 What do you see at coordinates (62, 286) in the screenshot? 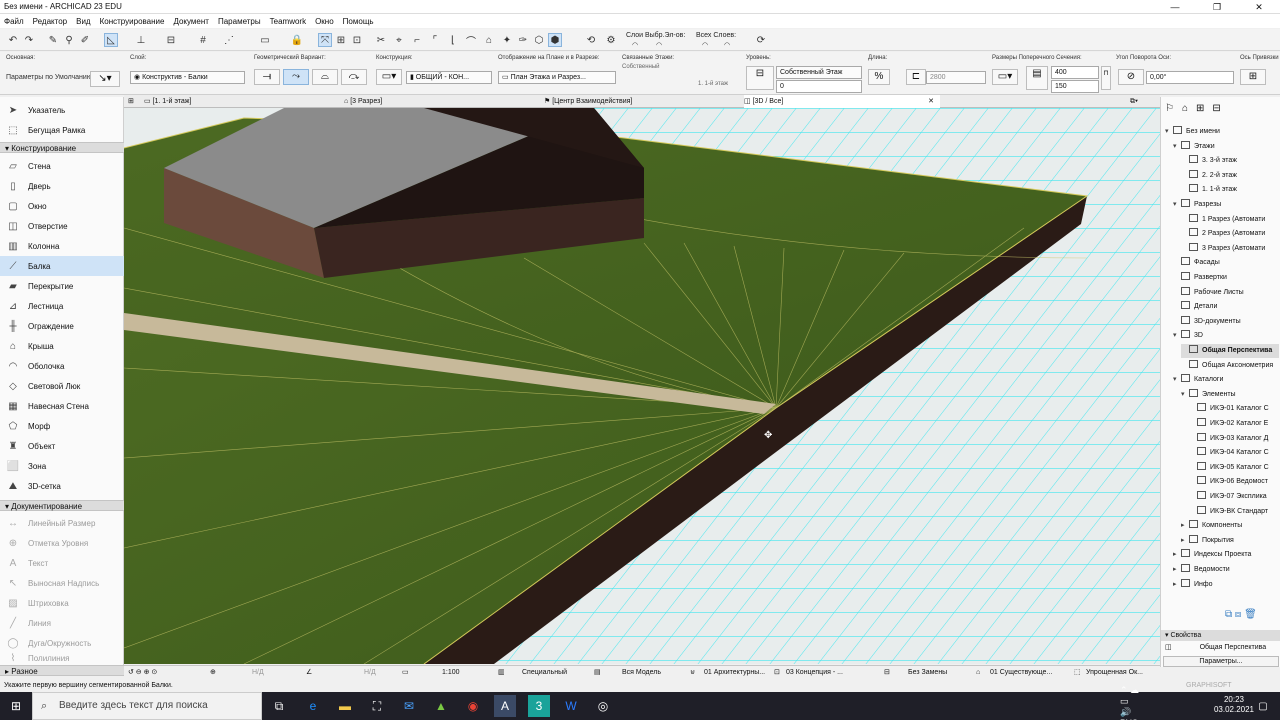
I see `tool-slab: ▰ Перекрытие` at bounding box center [62, 286].